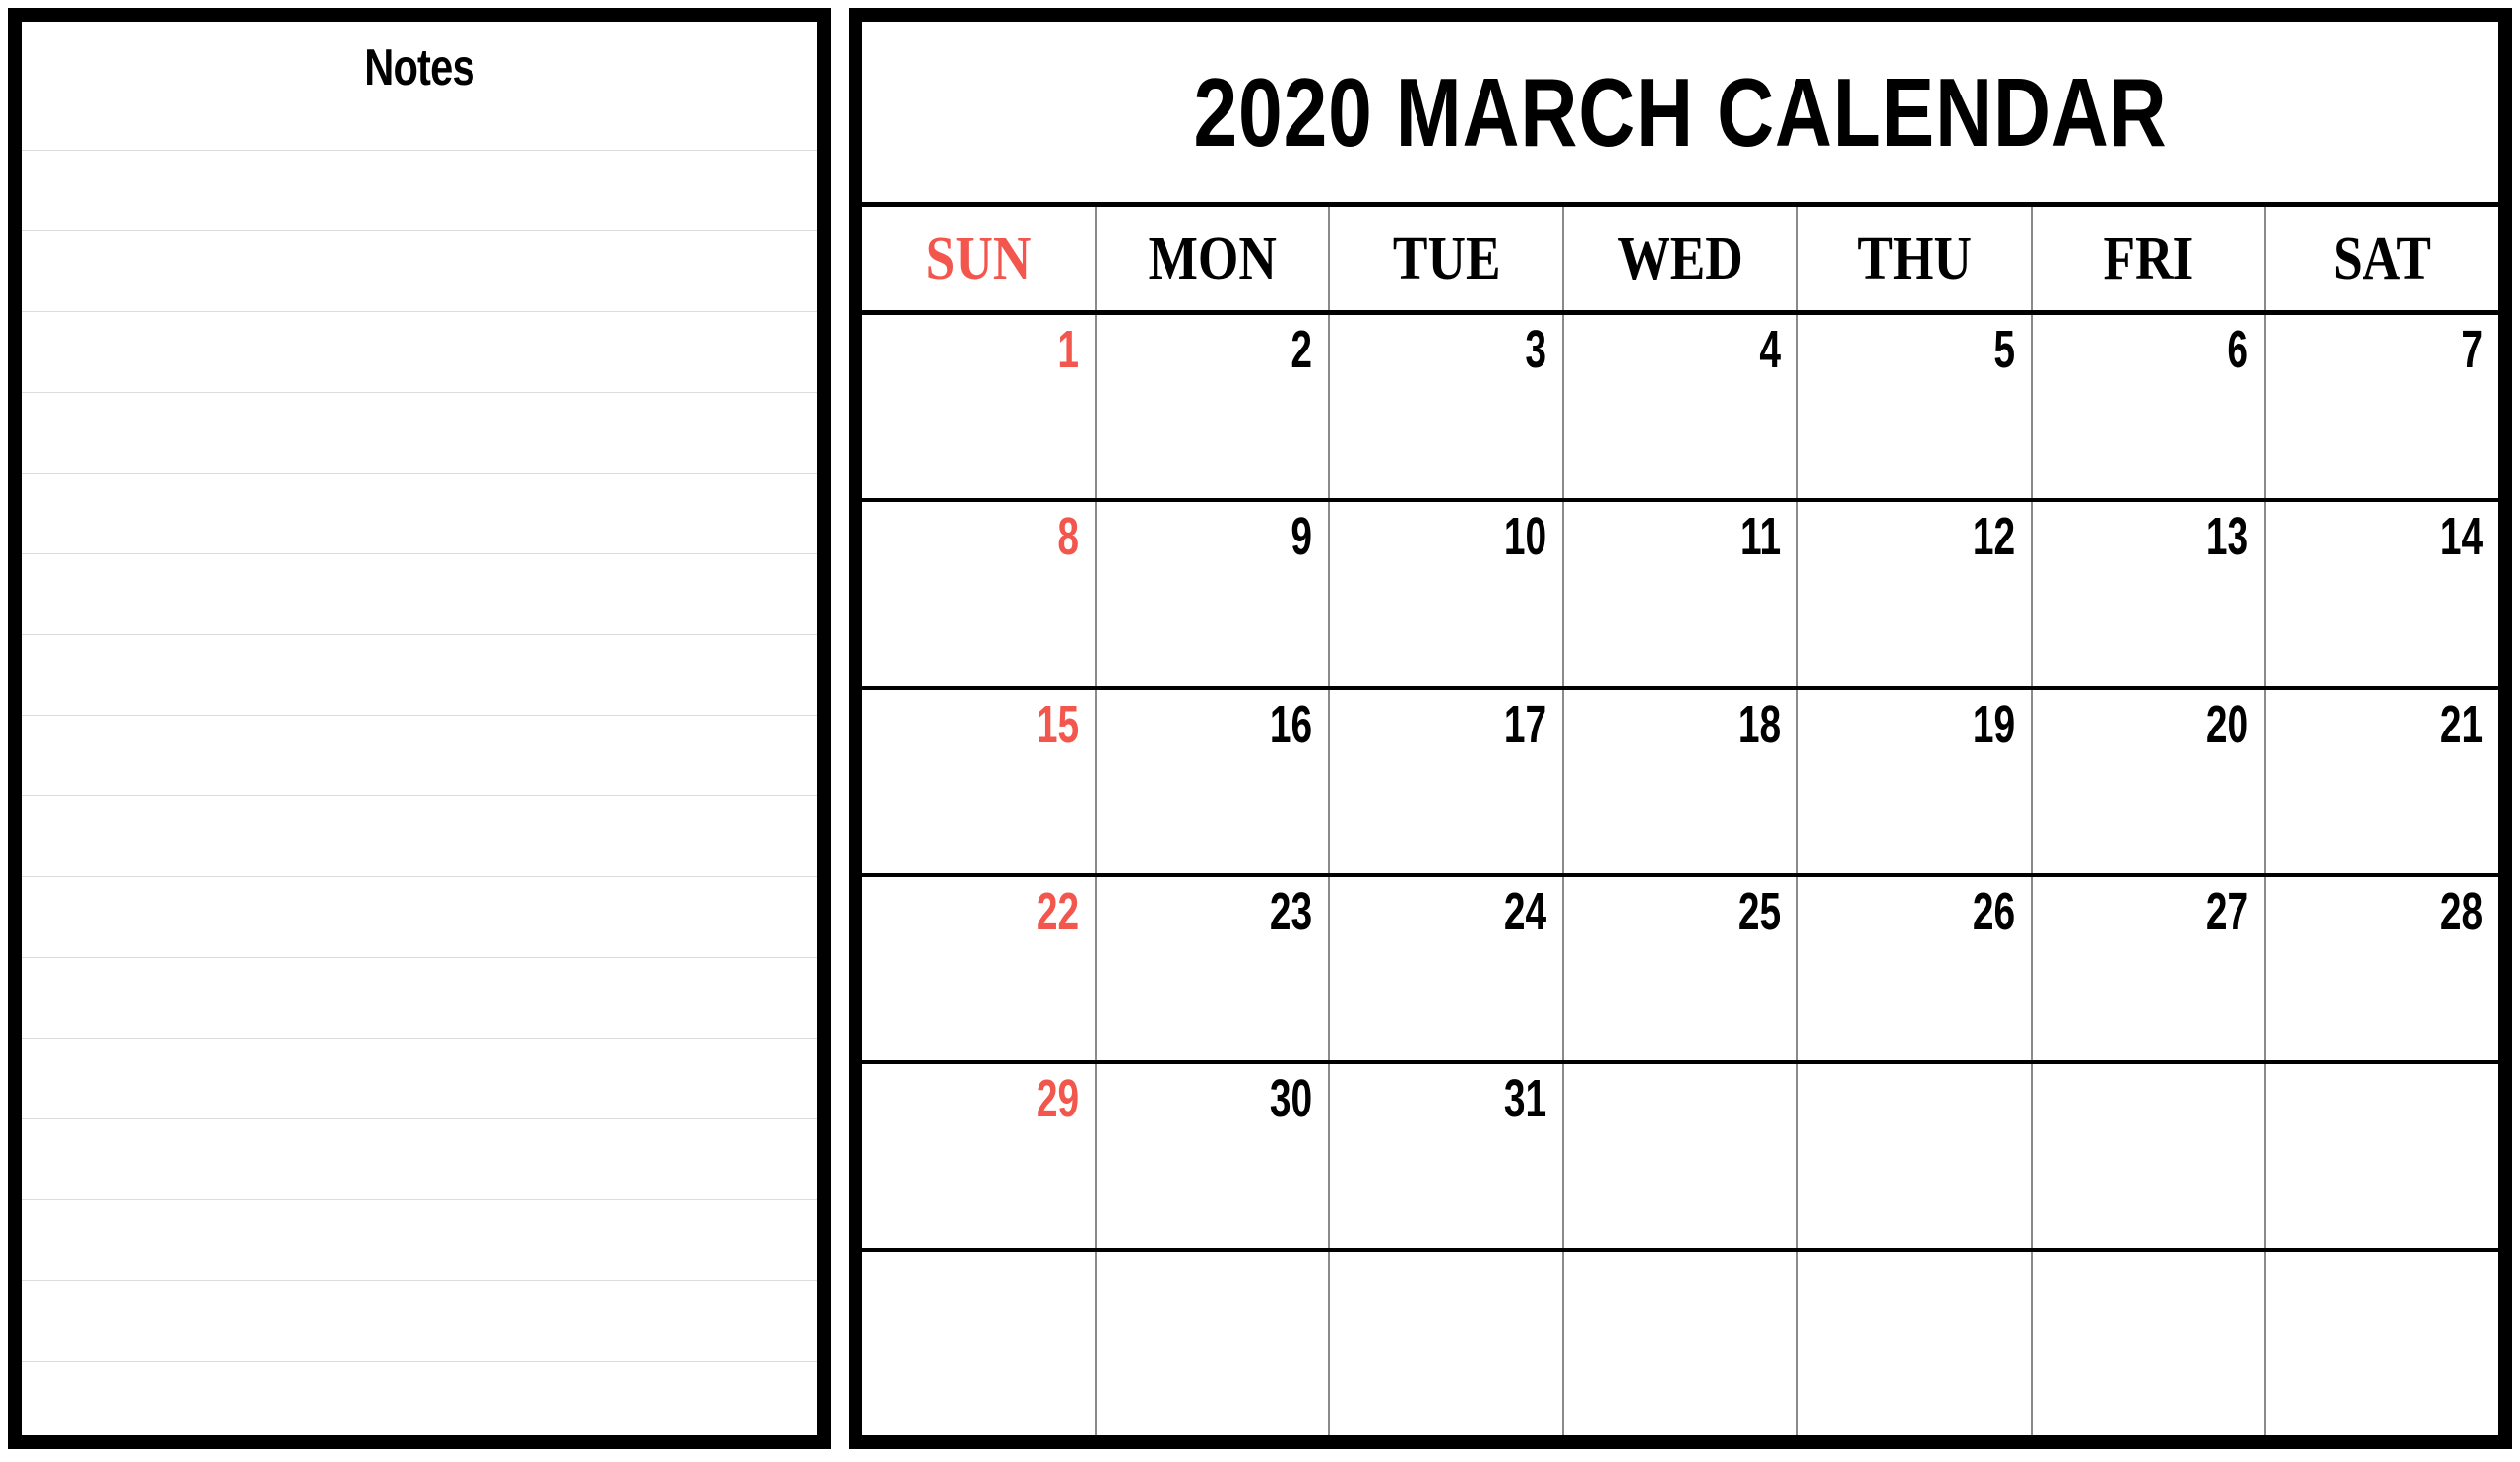 This screenshot has height=1462, width=2520. What do you see at coordinates (1993, 911) in the screenshot?
I see `calendar-day-number: 26` at bounding box center [1993, 911].